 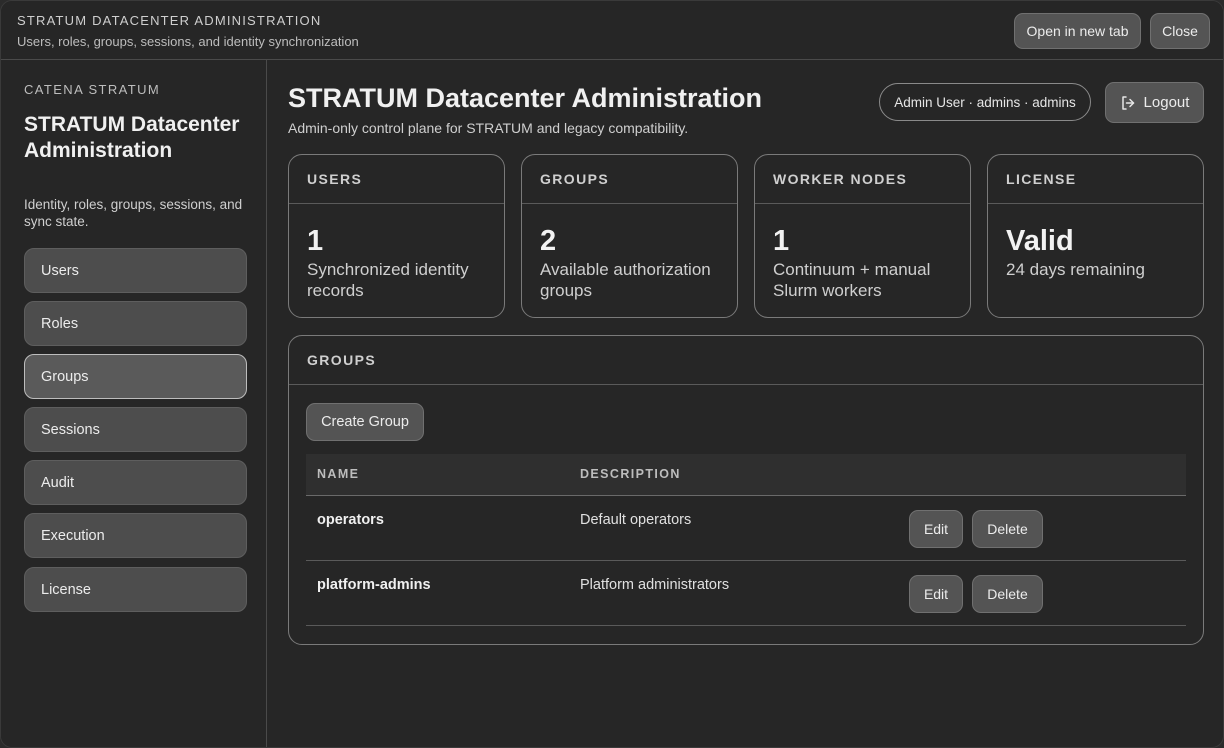 What do you see at coordinates (625, 280) in the screenshot?
I see `card-description: Available authorization groups` at bounding box center [625, 280].